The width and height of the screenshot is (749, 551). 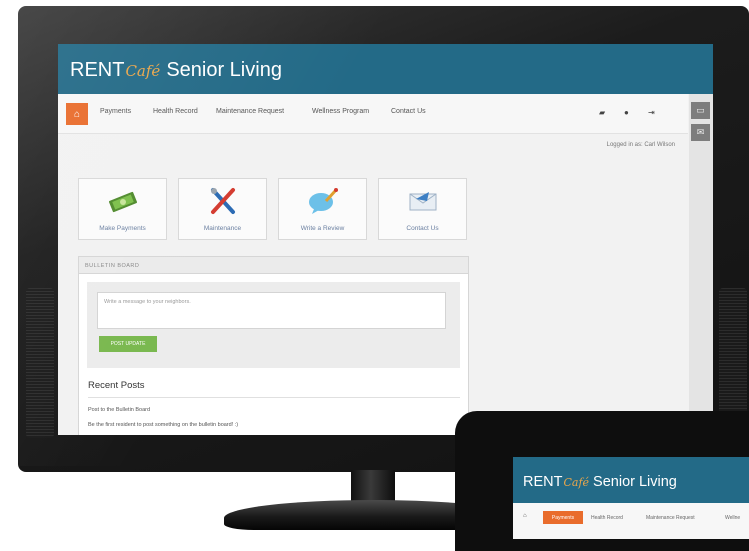 I want to click on nav-maintenance-request: Maintenance Request, so click(x=250, y=111).